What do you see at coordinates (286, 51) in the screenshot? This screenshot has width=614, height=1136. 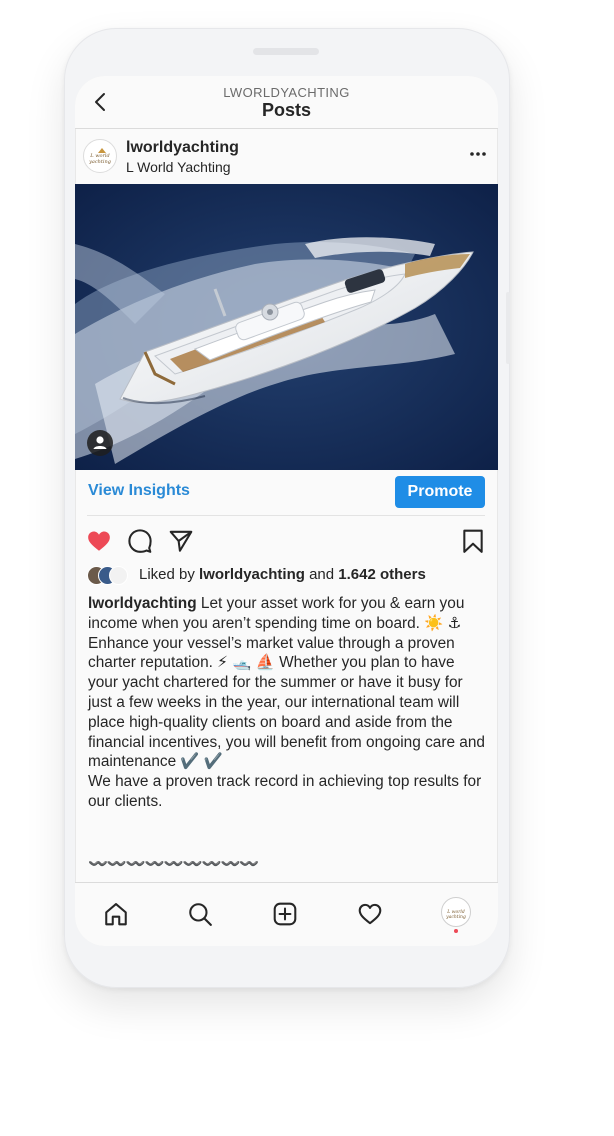 I see `phone-speaker` at bounding box center [286, 51].